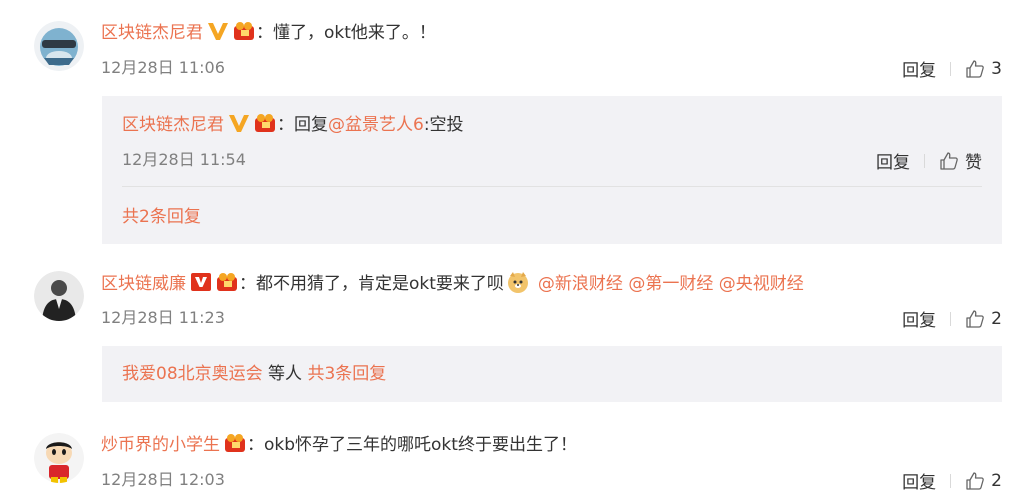 This screenshot has height=502, width=1032. Describe the element at coordinates (552, 374) in the screenshot. I see `replies-summary-box: 我爱08北京奥运会 等人 共3条回复` at that location.